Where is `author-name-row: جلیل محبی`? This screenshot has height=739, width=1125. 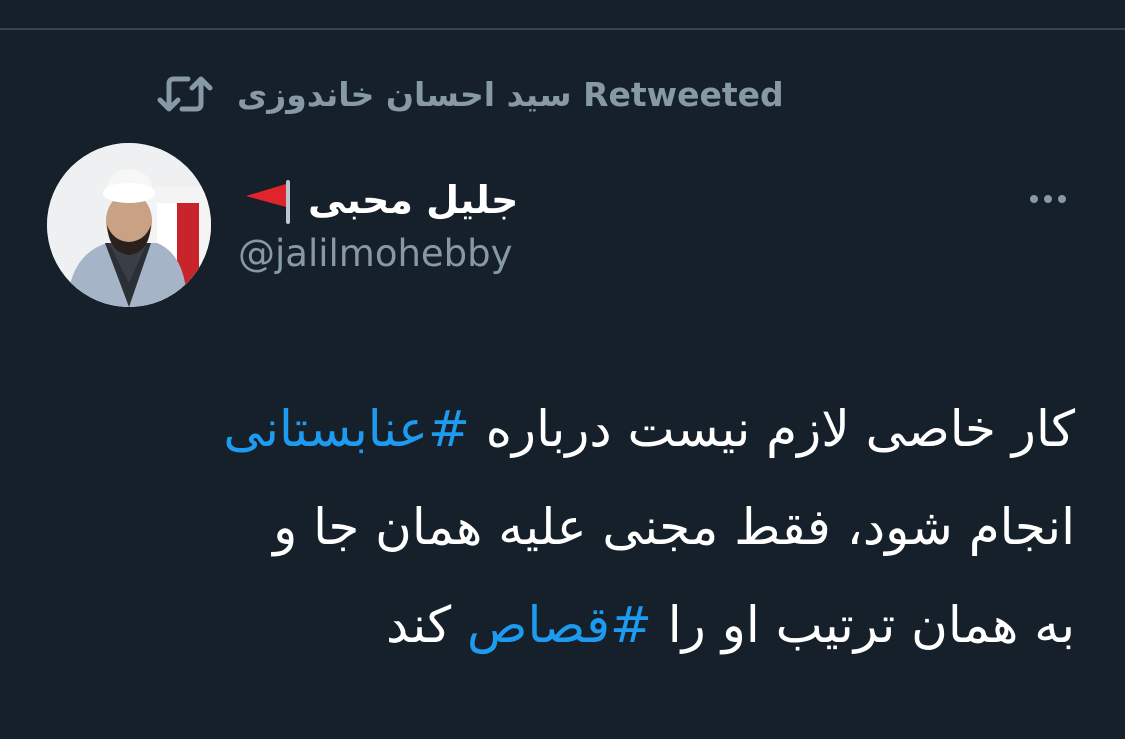
author-name-row: جلیل محبی is located at coordinates (378, 200).